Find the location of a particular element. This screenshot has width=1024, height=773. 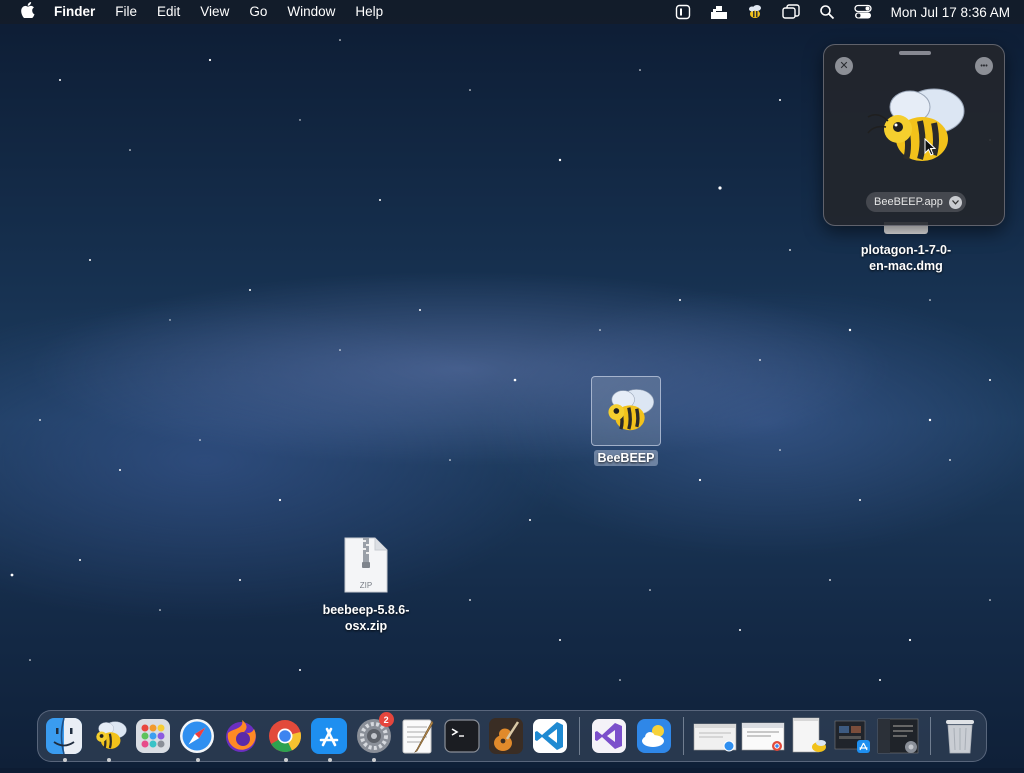

filename-label: BeeBEEP.app is located at coordinates (908, 202).